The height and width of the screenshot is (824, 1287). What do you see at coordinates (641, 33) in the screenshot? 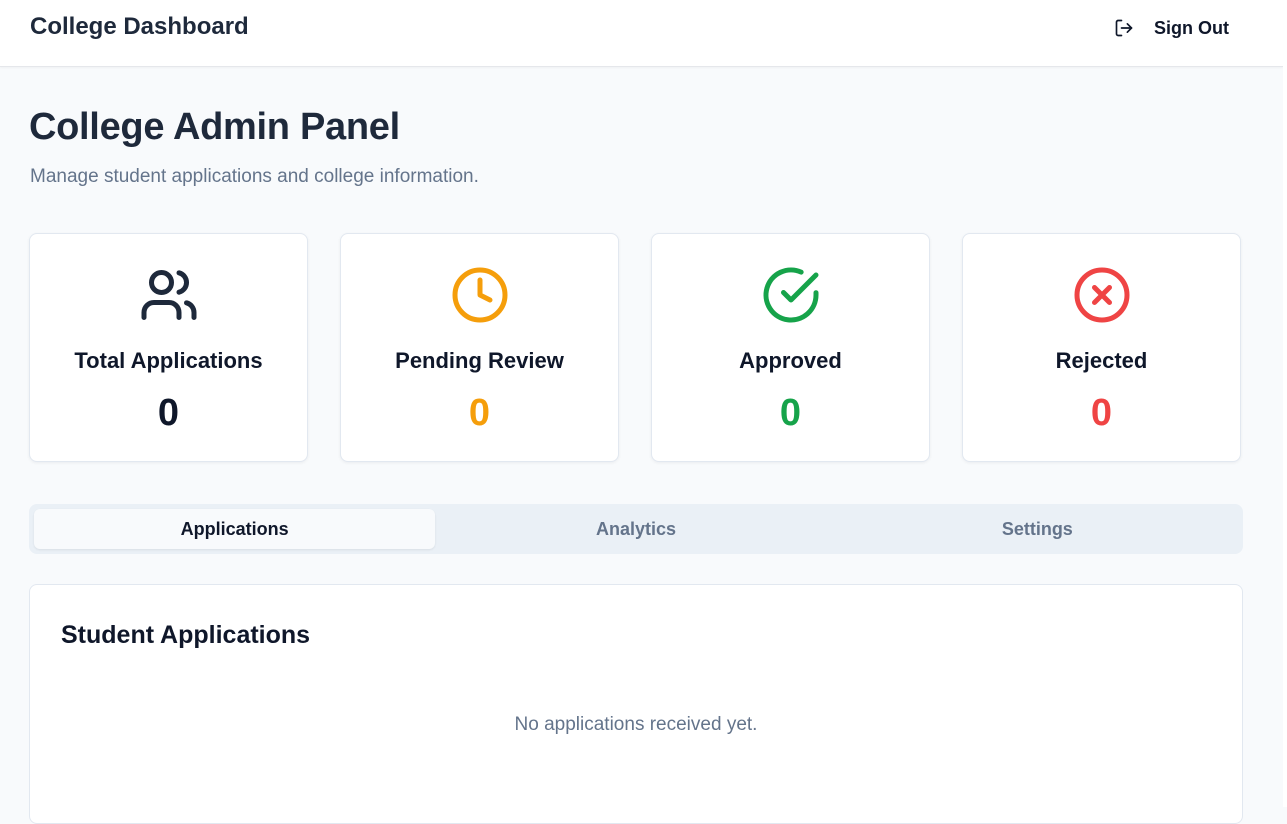
I see `top-navbar: College Dashboard Sign Out` at bounding box center [641, 33].